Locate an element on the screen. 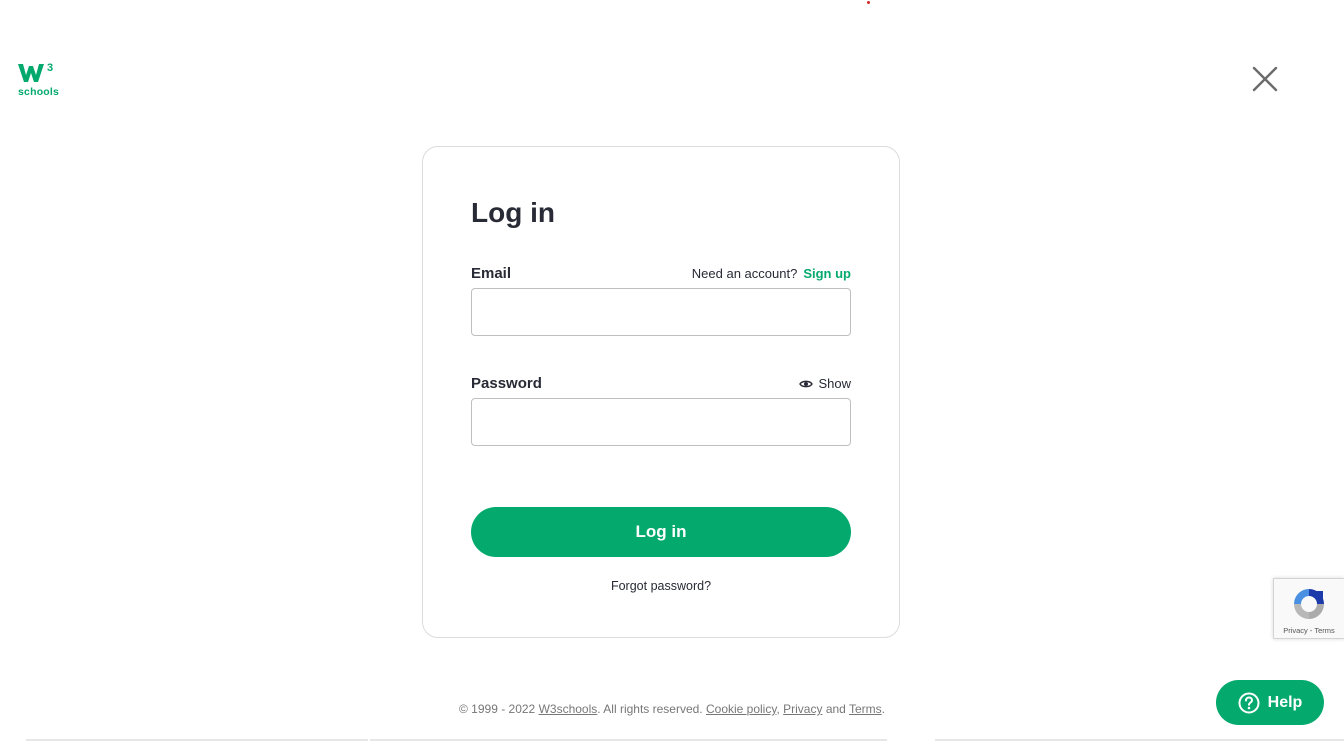  footer-and: and is located at coordinates (835, 709).